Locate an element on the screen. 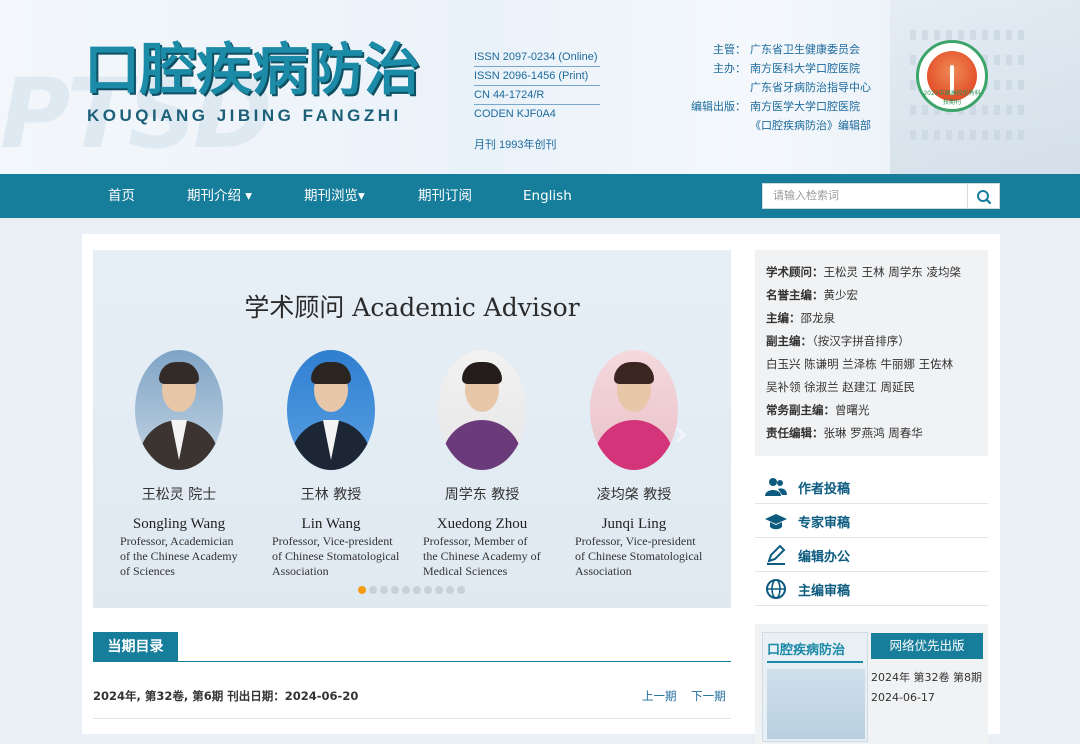 This screenshot has width=1080, height=744. editor-row: 名誉主编：黄少宏 is located at coordinates (812, 295).